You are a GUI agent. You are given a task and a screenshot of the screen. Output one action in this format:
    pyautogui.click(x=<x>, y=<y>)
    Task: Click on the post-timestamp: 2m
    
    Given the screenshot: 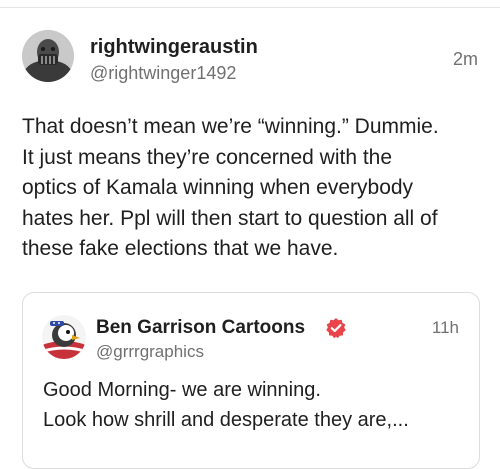 What is the action you would take?
    pyautogui.click(x=465, y=59)
    